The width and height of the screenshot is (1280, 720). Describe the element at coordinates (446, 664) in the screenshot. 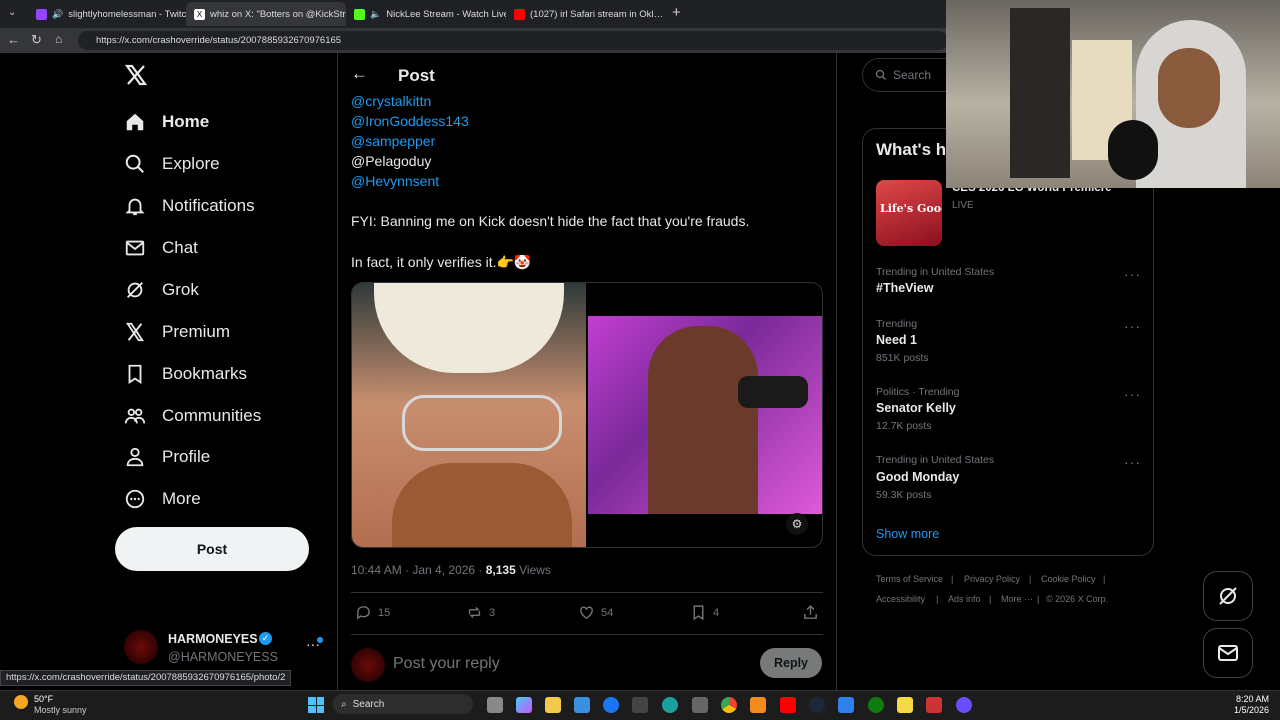

I see `reply-input: Post your reply` at that location.